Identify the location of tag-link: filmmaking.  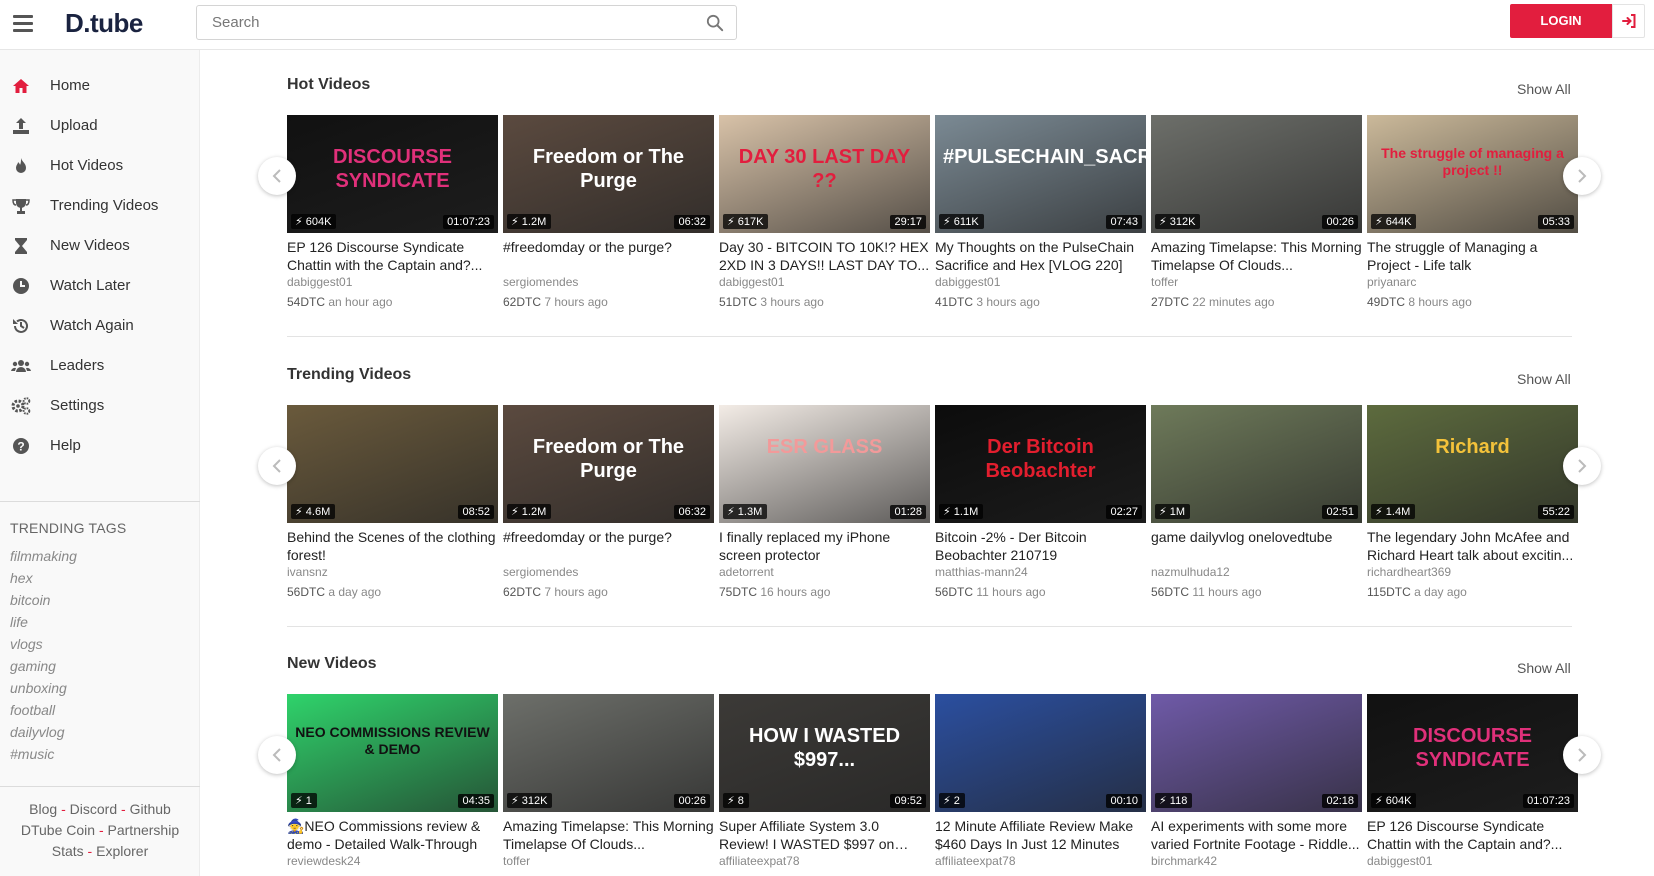
(43, 556).